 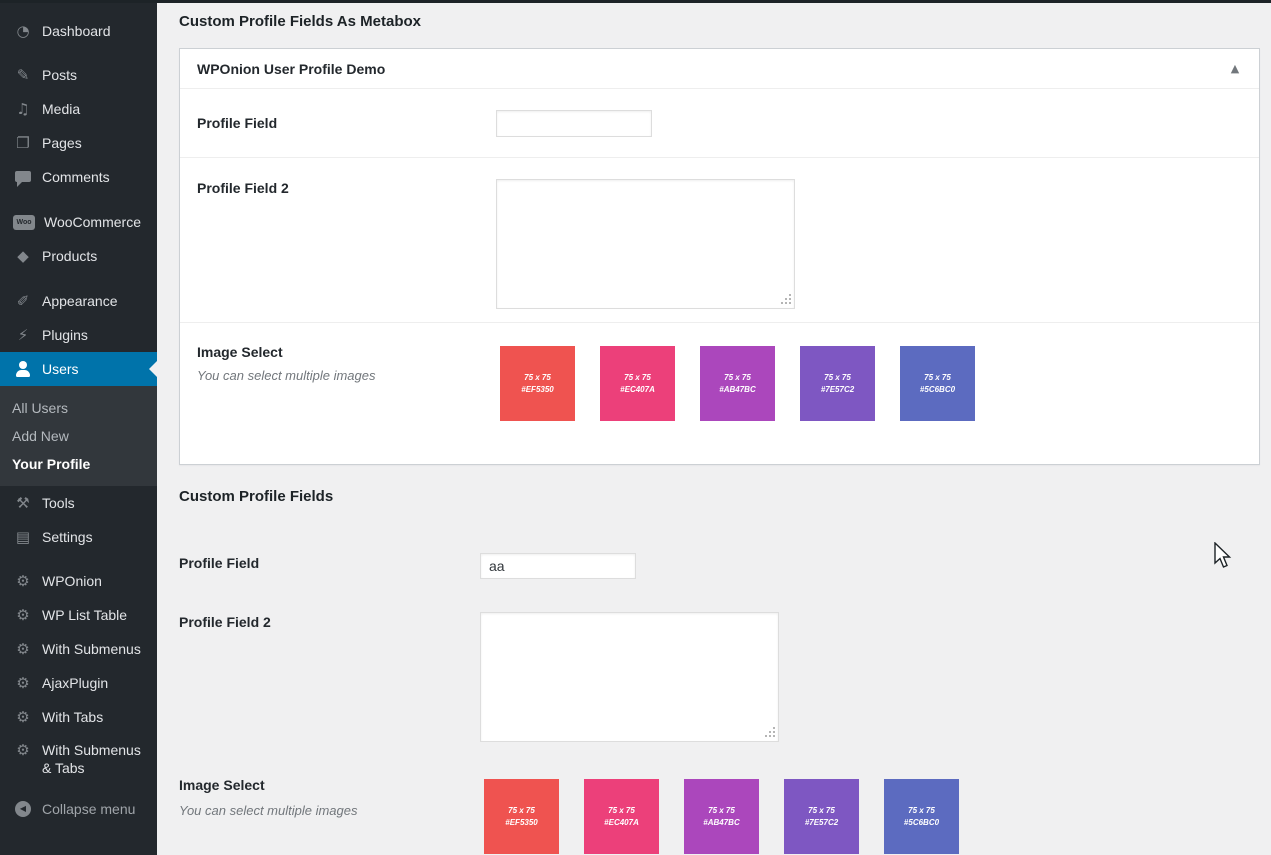 I want to click on image-hex-text: #EC407A, so click(x=621, y=822).